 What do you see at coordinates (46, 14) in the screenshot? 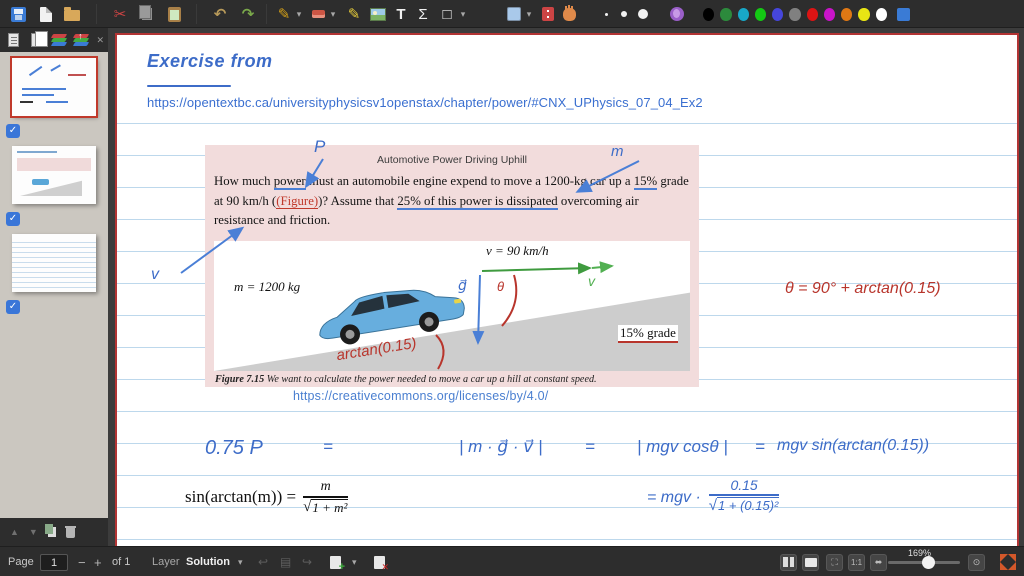
I see `new-document-button` at bounding box center [46, 14].